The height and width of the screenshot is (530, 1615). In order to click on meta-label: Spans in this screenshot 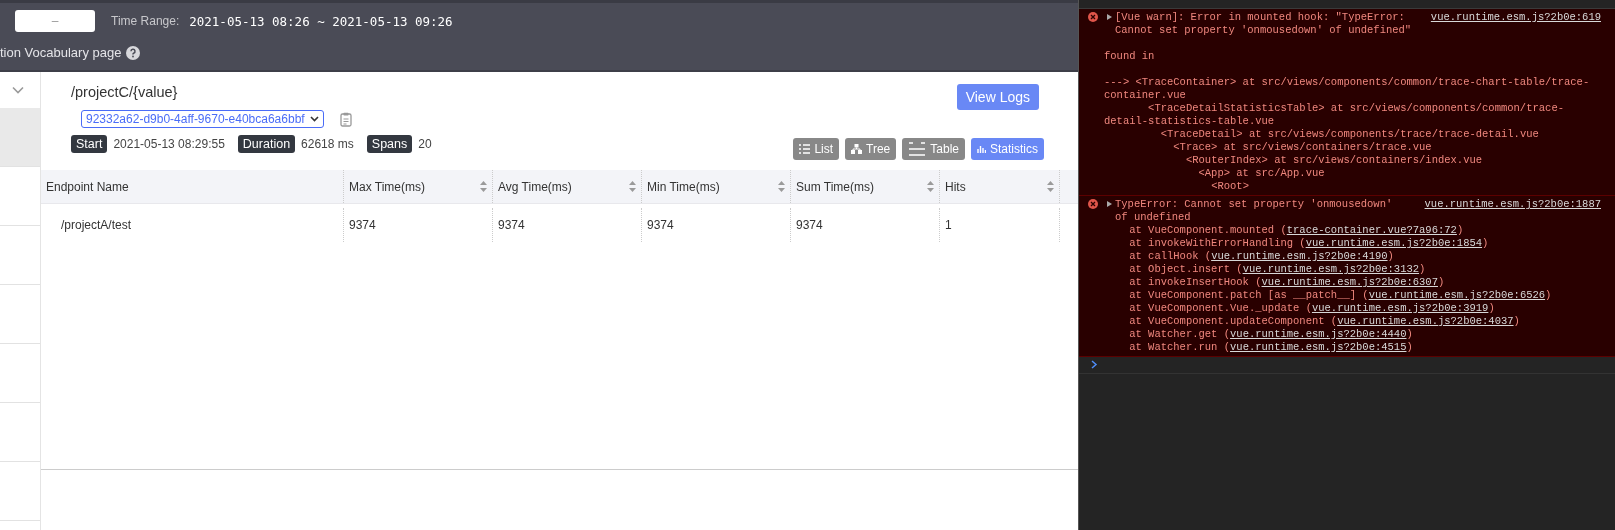, I will do `click(389, 144)`.